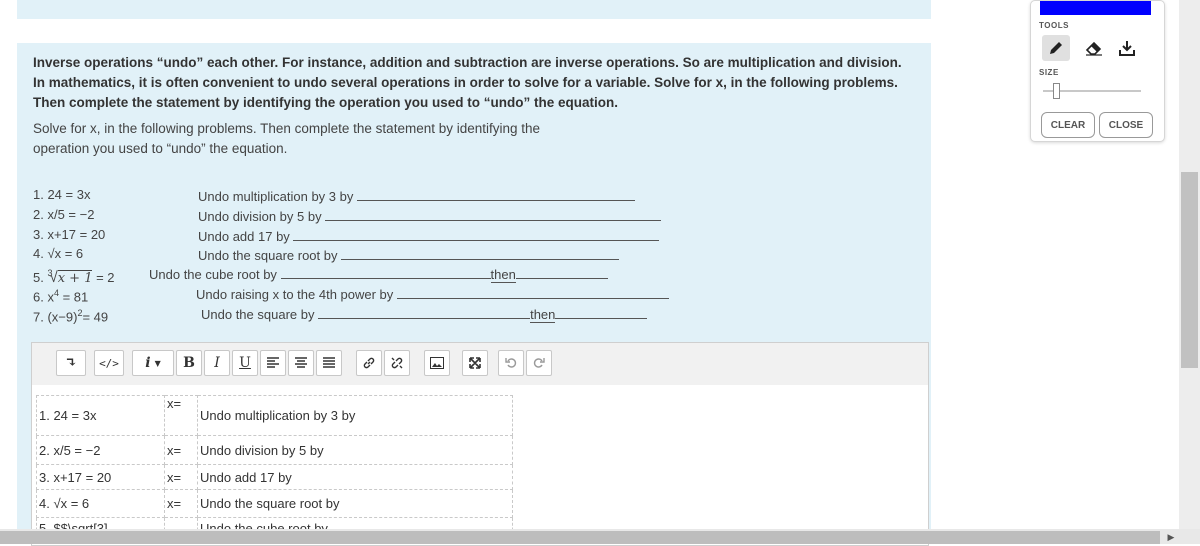  I want to click on problem-2-statement-text: Undo division by 5 by, so click(260, 216).